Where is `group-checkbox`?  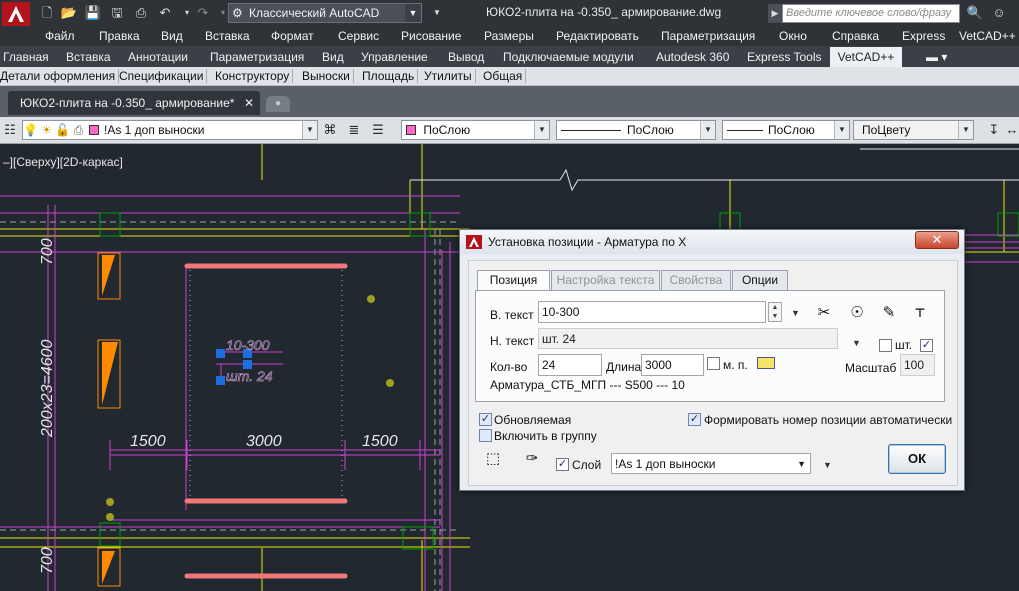 group-checkbox is located at coordinates (485, 435).